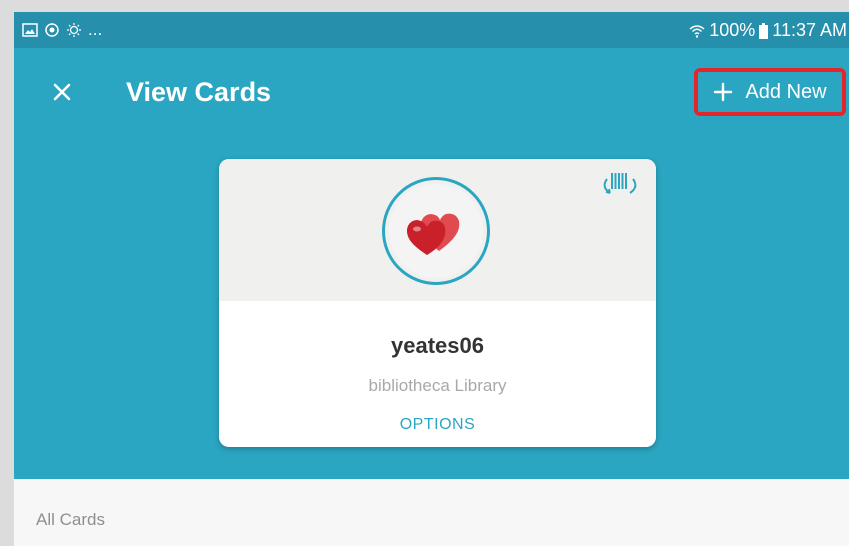 The height and width of the screenshot is (546, 849). I want to click on image-icon, so click(30, 30).